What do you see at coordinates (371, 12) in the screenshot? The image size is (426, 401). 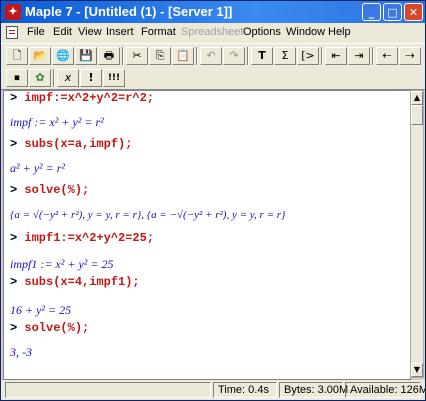 I see `minimize-button: _` at bounding box center [371, 12].